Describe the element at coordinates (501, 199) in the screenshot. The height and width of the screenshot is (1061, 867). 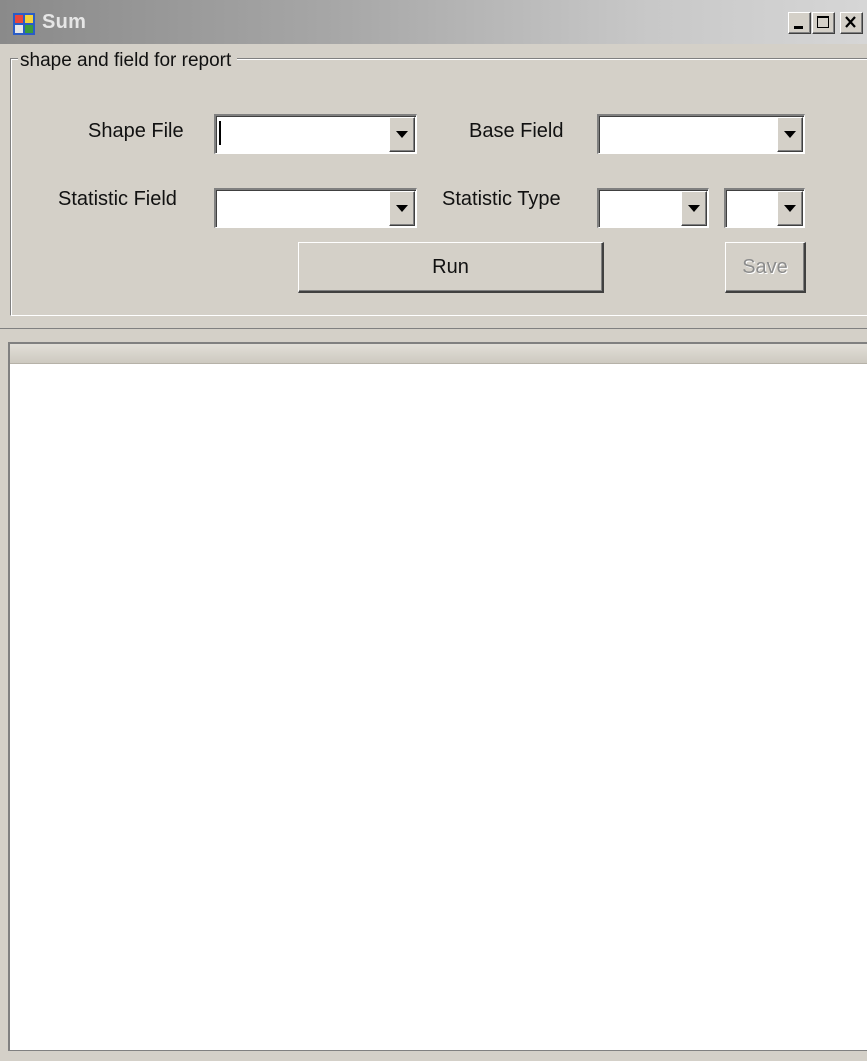
I see `statistic-type-label: Statistic Type` at that location.